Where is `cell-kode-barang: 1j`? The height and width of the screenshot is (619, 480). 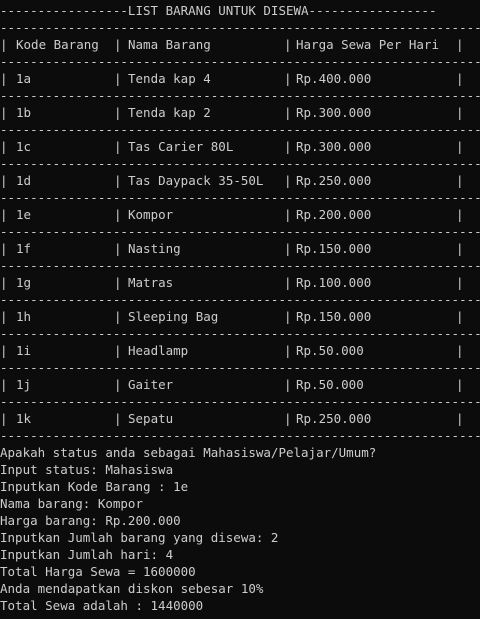
cell-kode-barang: 1j is located at coordinates (24, 384).